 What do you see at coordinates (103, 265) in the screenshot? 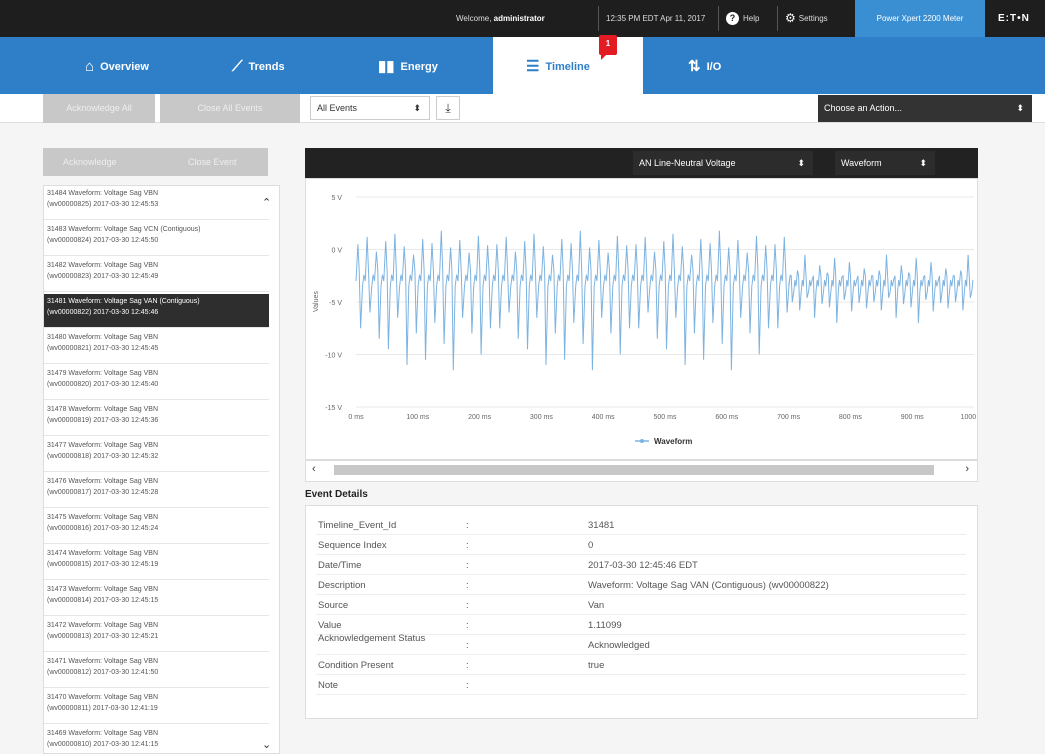
I see `event-title: 31482 Waveform: Voltage Sag VBN` at bounding box center [103, 265].